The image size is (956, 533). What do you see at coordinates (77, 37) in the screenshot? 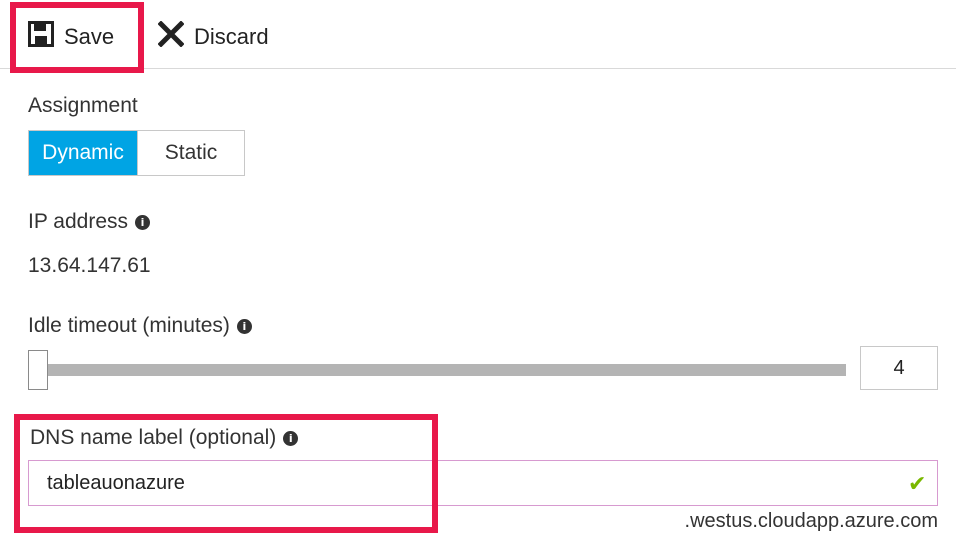
I see `save-highlight-box` at bounding box center [77, 37].